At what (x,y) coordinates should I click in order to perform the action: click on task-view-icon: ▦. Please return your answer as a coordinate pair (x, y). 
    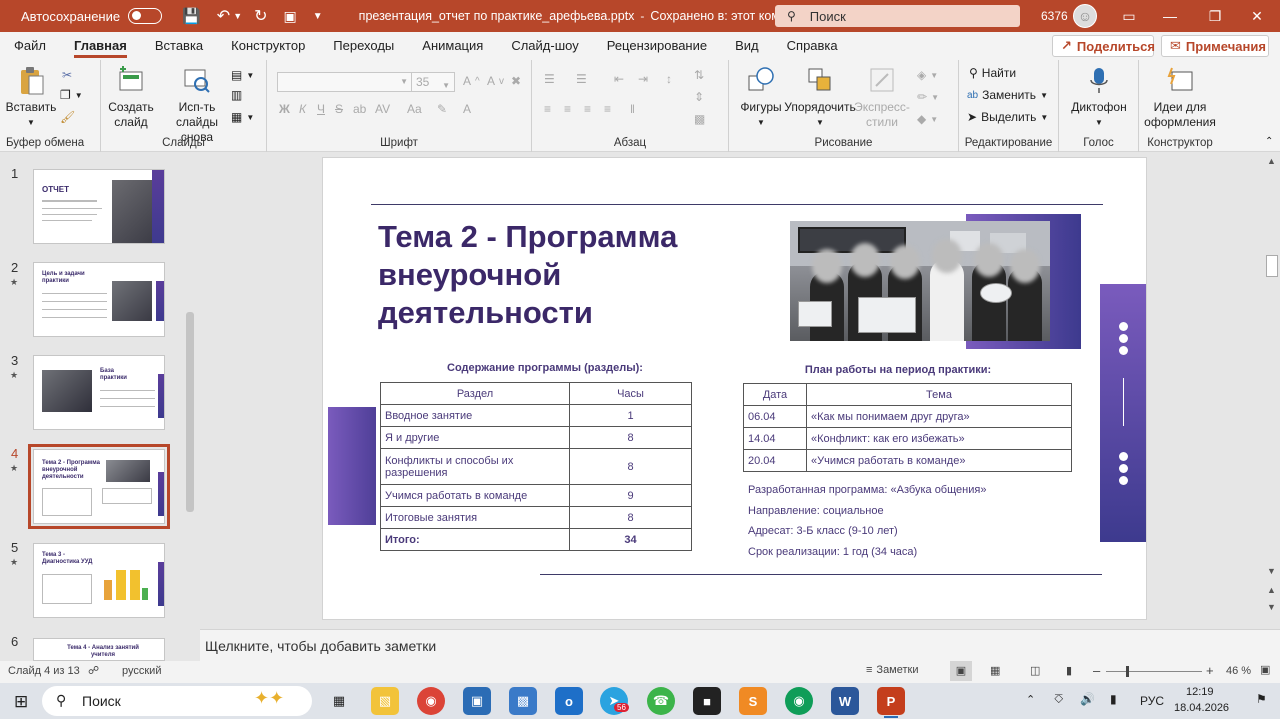
    Looking at the image, I should click on (339, 701).